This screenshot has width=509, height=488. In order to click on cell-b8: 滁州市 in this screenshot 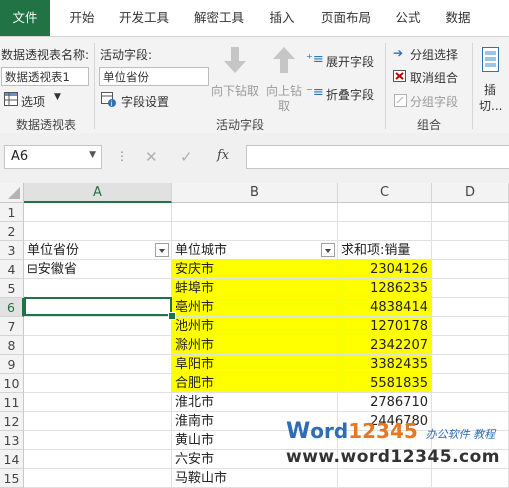, I will do `click(255, 345)`.